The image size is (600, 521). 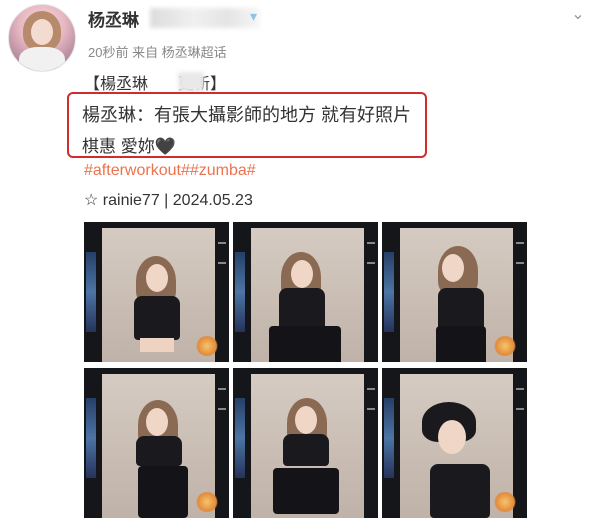 I want to click on hashtag-zumba: #zumba#, so click(x=223, y=170).